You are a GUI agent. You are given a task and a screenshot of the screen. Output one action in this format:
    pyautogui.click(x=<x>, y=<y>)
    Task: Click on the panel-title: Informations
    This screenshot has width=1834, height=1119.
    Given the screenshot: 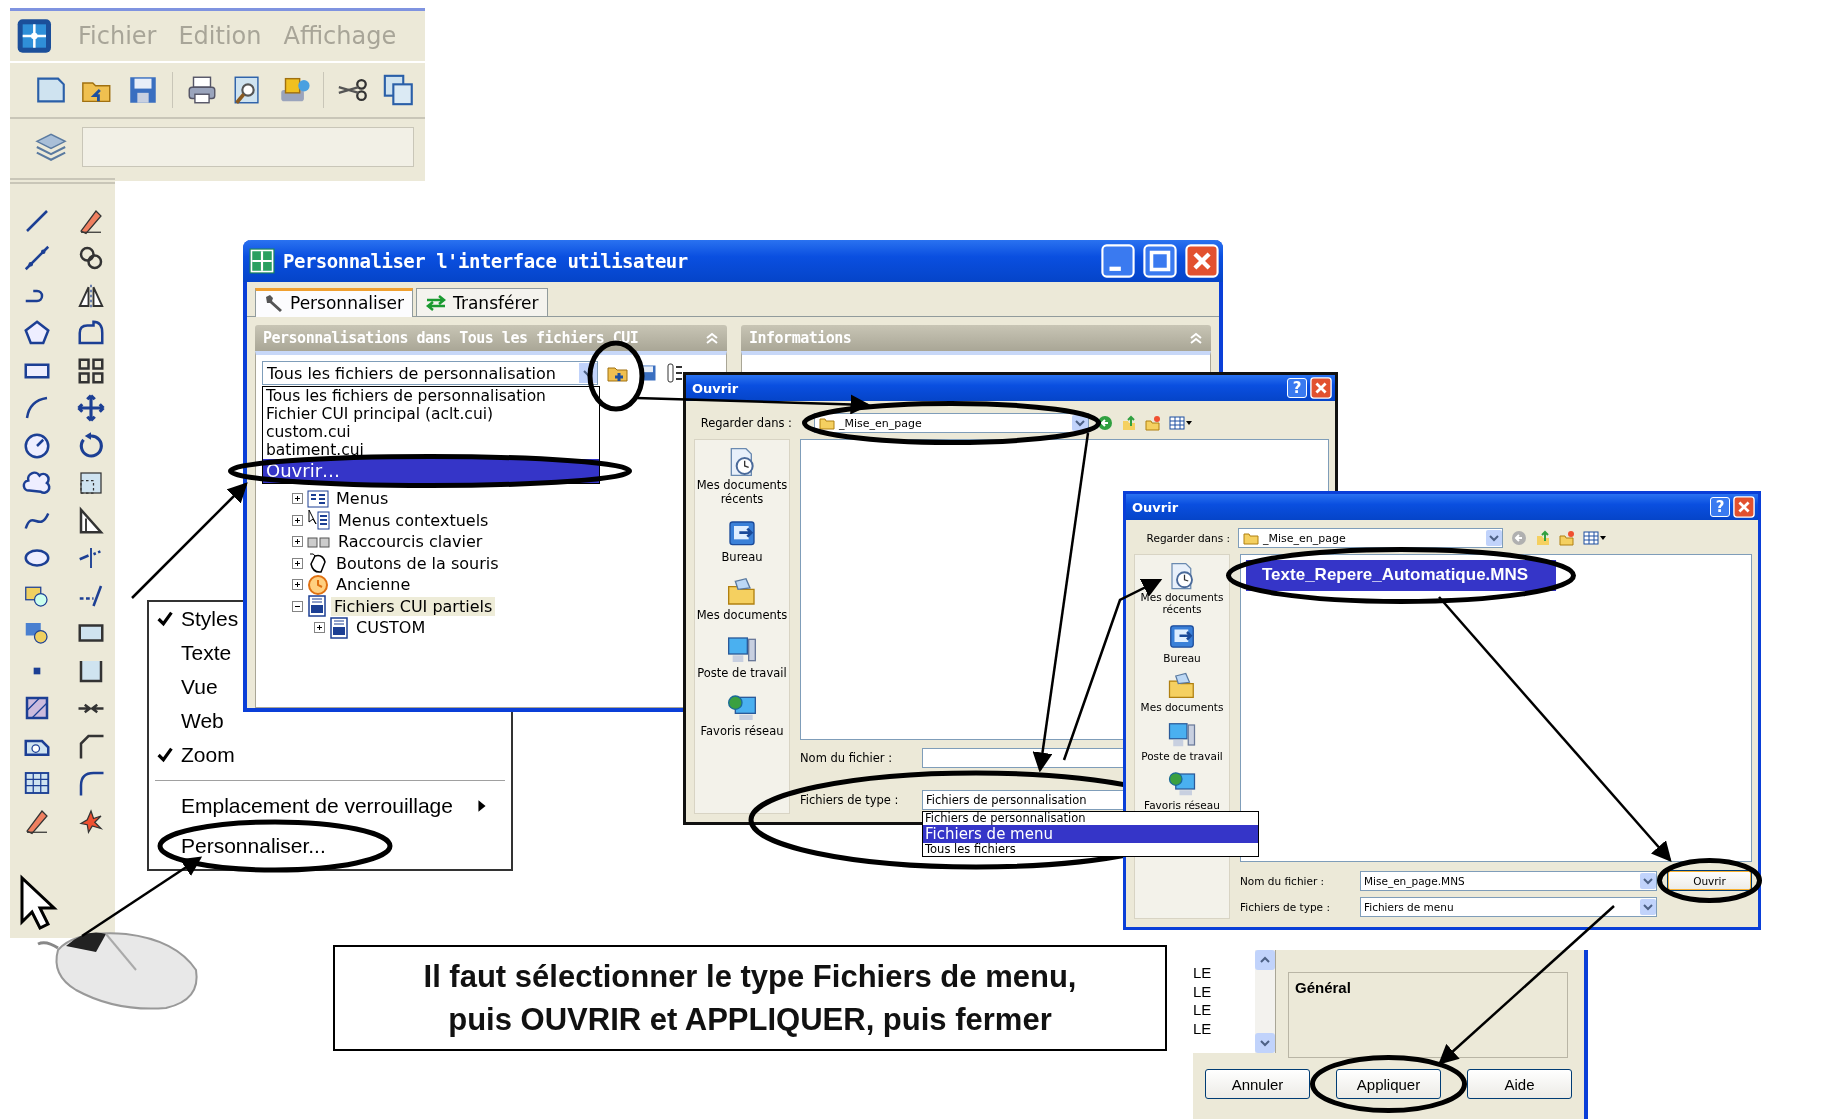 What is the action you would take?
    pyautogui.click(x=800, y=338)
    